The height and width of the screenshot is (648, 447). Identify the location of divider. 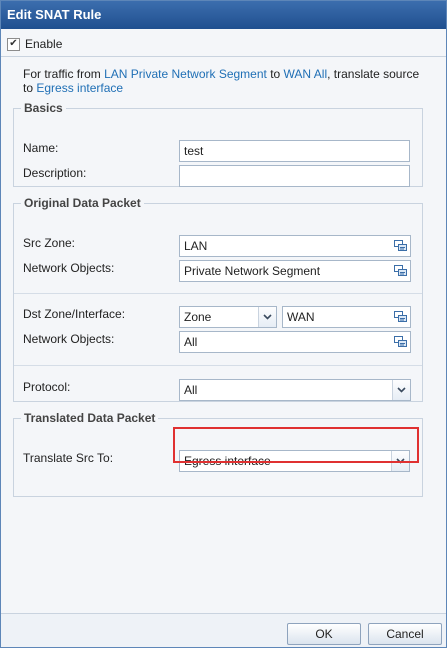
(223, 56).